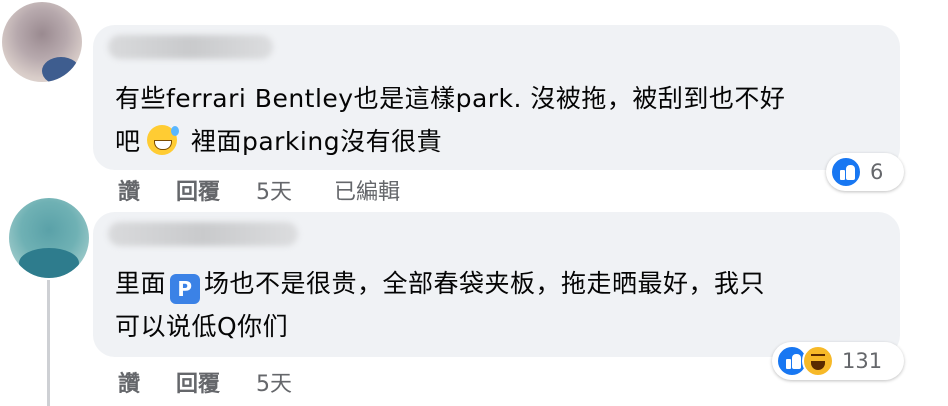 This screenshot has width=948, height=406. Describe the element at coordinates (877, 172) in the screenshot. I see `reaction-count: 6` at that location.